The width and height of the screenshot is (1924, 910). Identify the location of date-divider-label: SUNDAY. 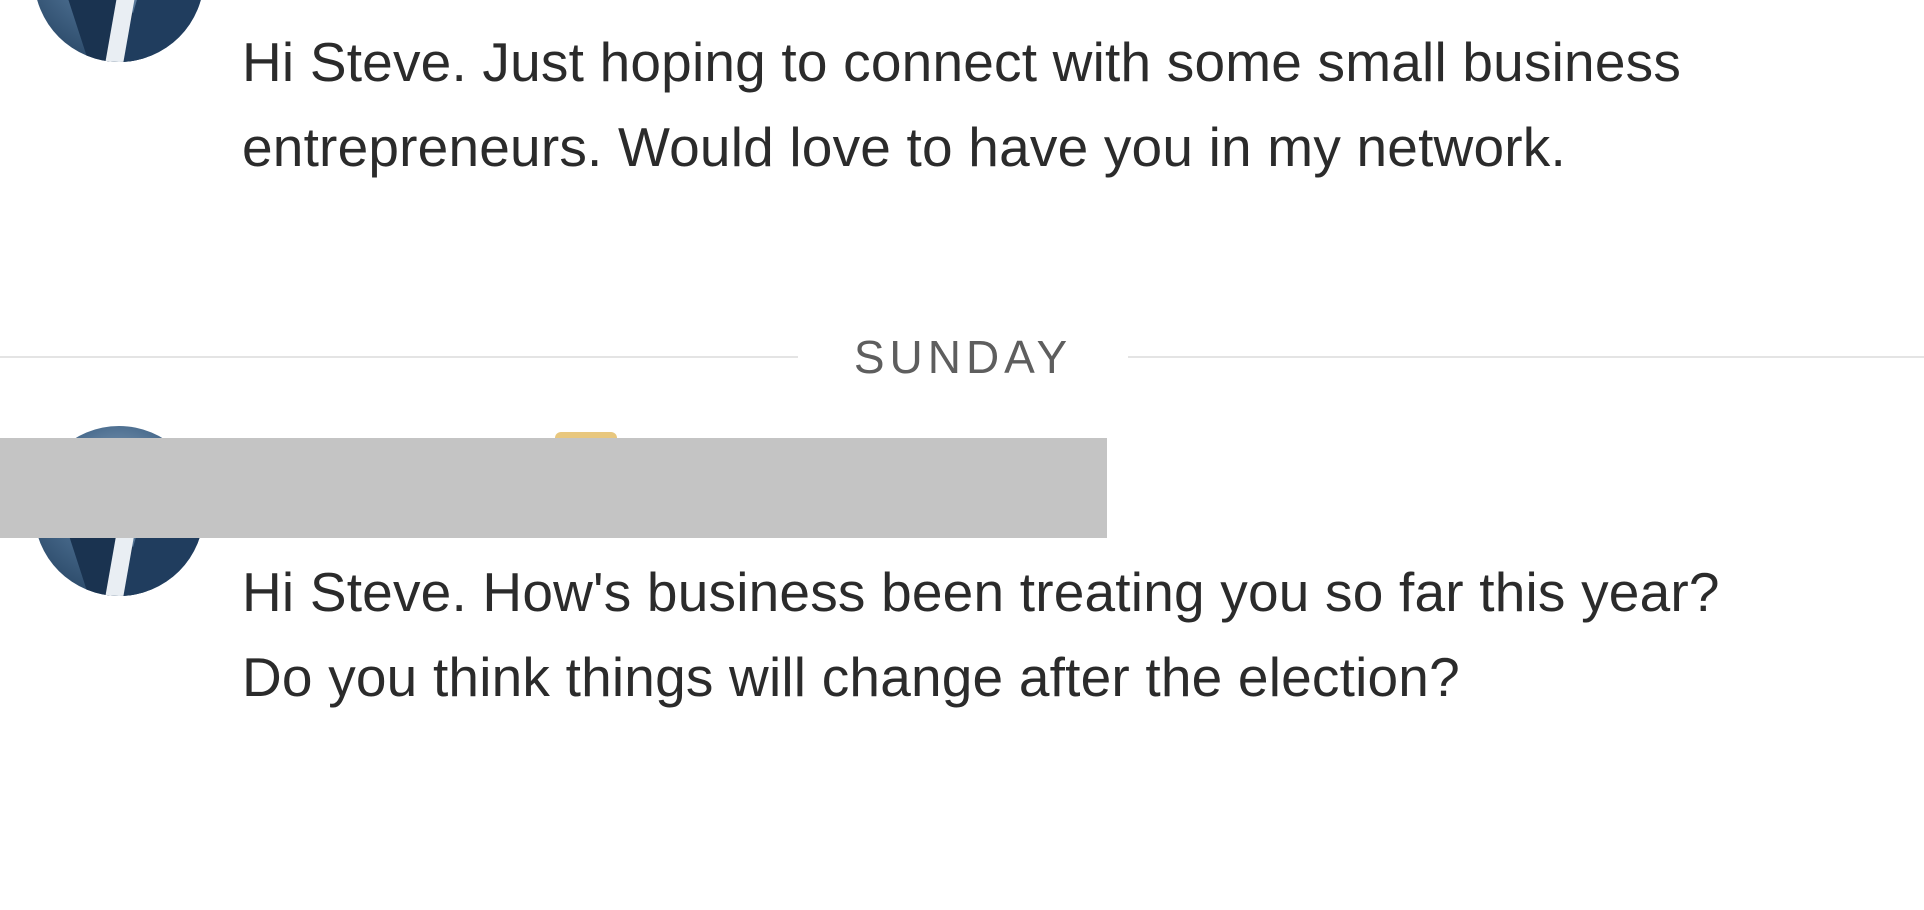
(963, 357).